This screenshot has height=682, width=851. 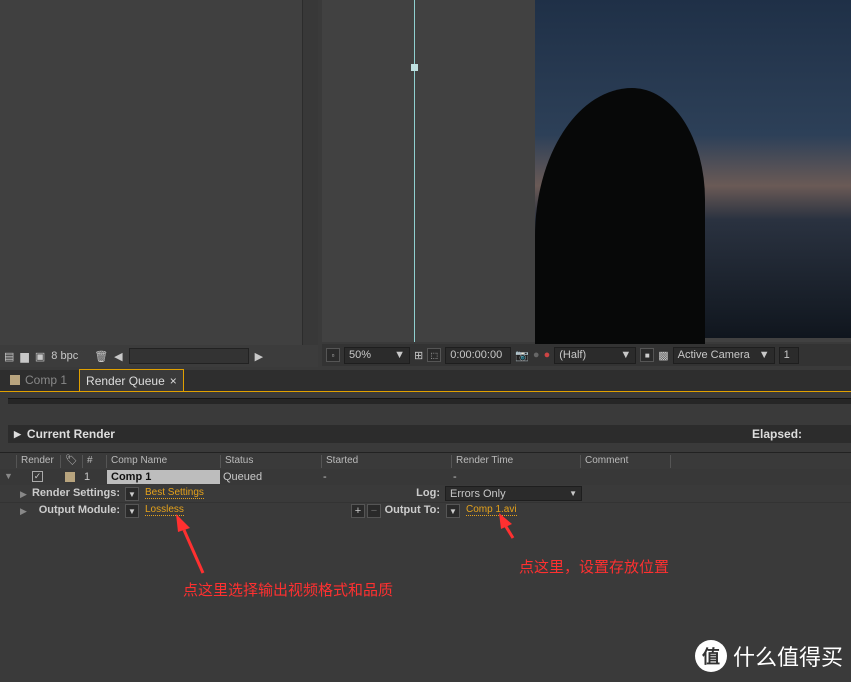 What do you see at coordinates (787, 657) in the screenshot?
I see `watermark-text: 什么值得买` at bounding box center [787, 657].